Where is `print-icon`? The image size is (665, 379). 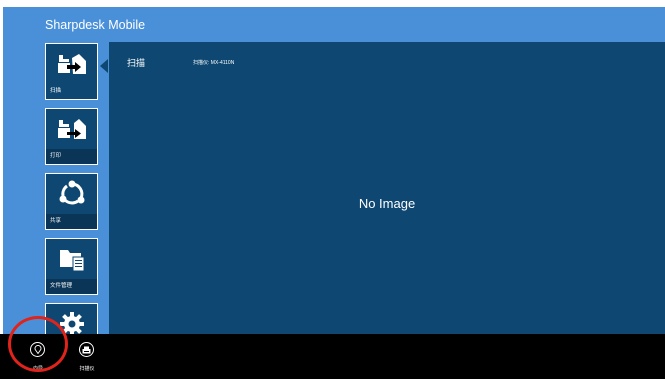
print-icon is located at coordinates (71, 128).